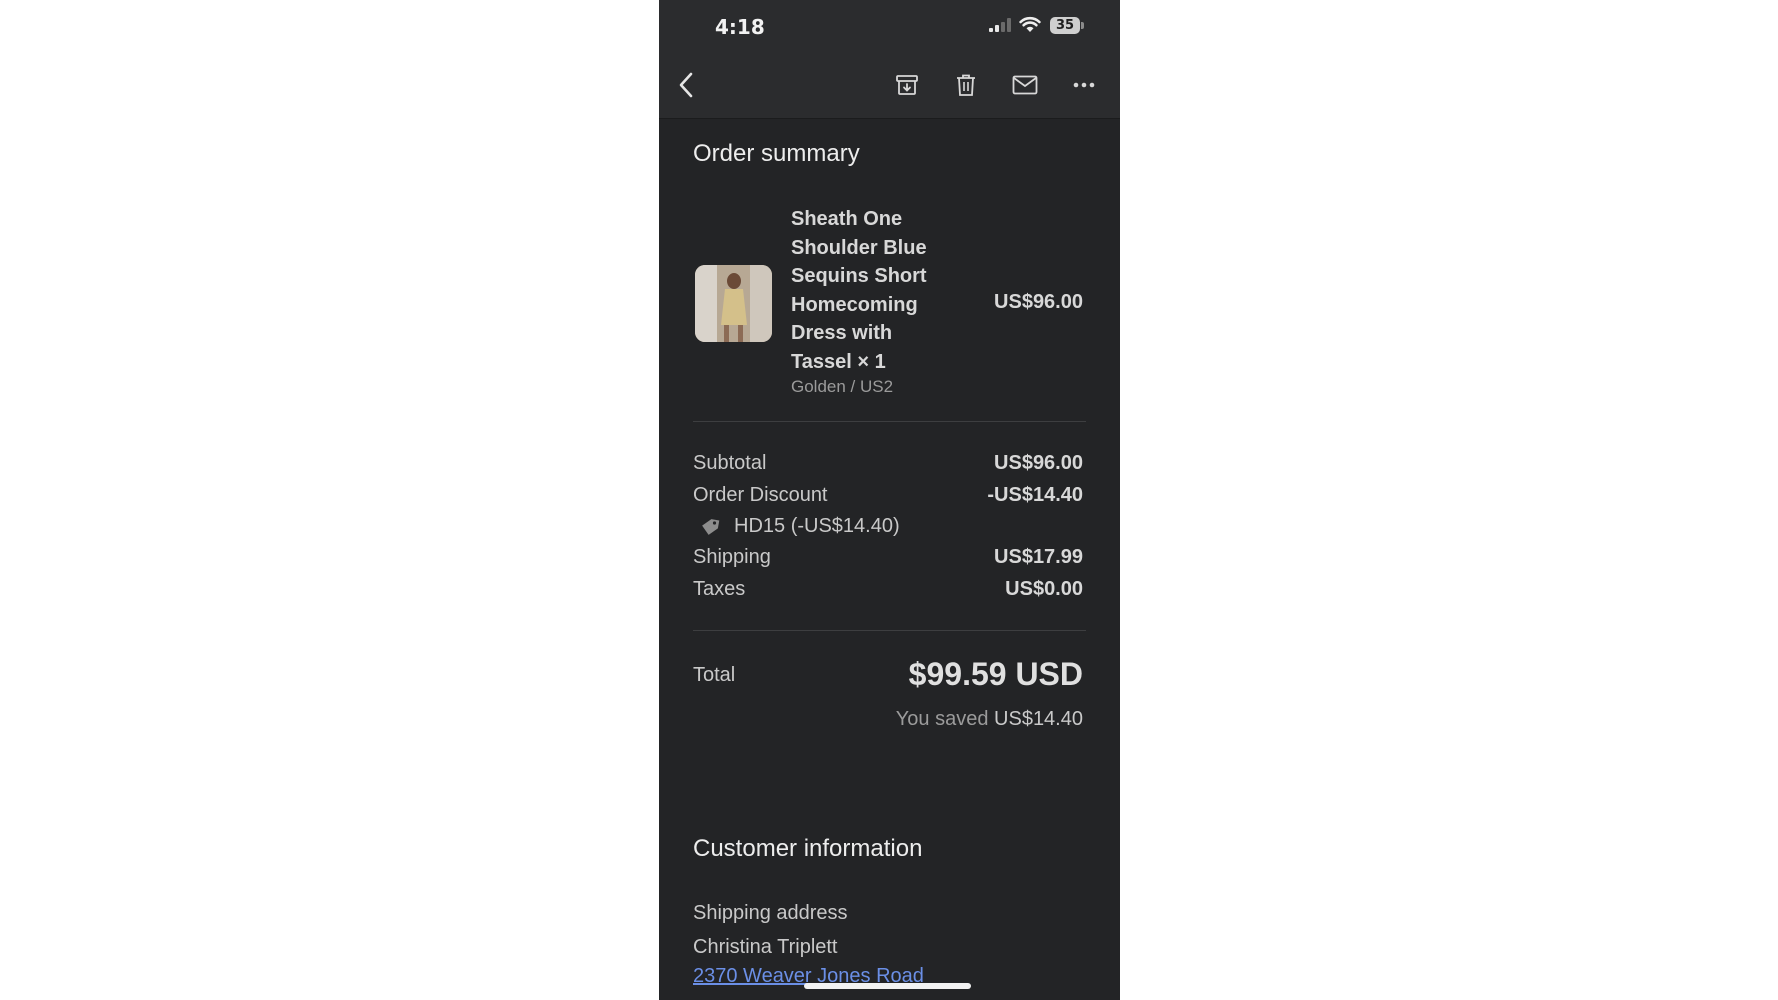 The image size is (1778, 1000). Describe the element at coordinates (733, 303) in the screenshot. I see `product-image` at that location.